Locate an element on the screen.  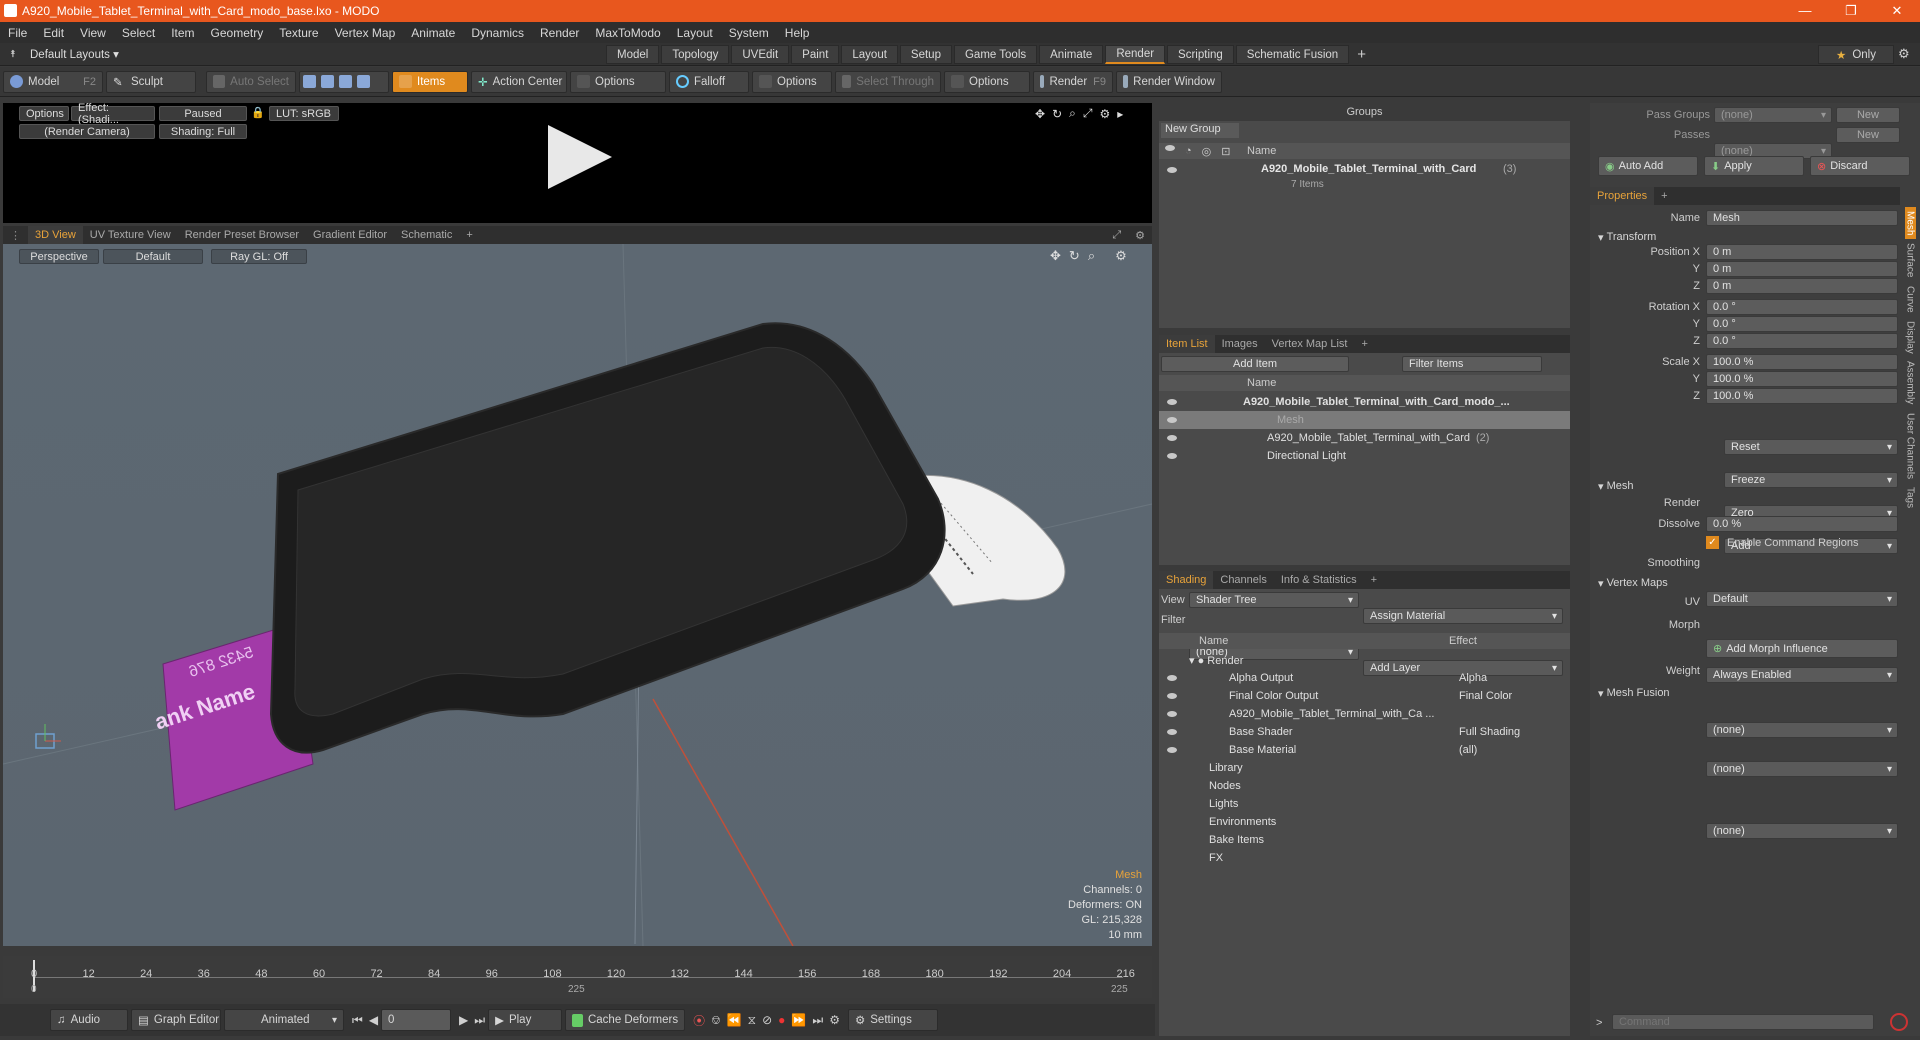
menu-file: File is located at coordinates (17, 33).